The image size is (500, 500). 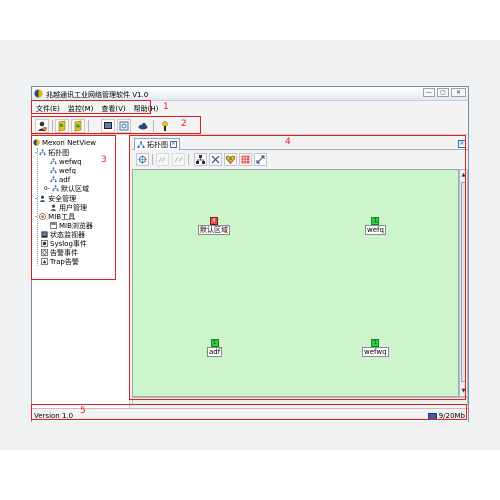 What do you see at coordinates (184, 124) in the screenshot?
I see `annotation-label: 2` at bounding box center [184, 124].